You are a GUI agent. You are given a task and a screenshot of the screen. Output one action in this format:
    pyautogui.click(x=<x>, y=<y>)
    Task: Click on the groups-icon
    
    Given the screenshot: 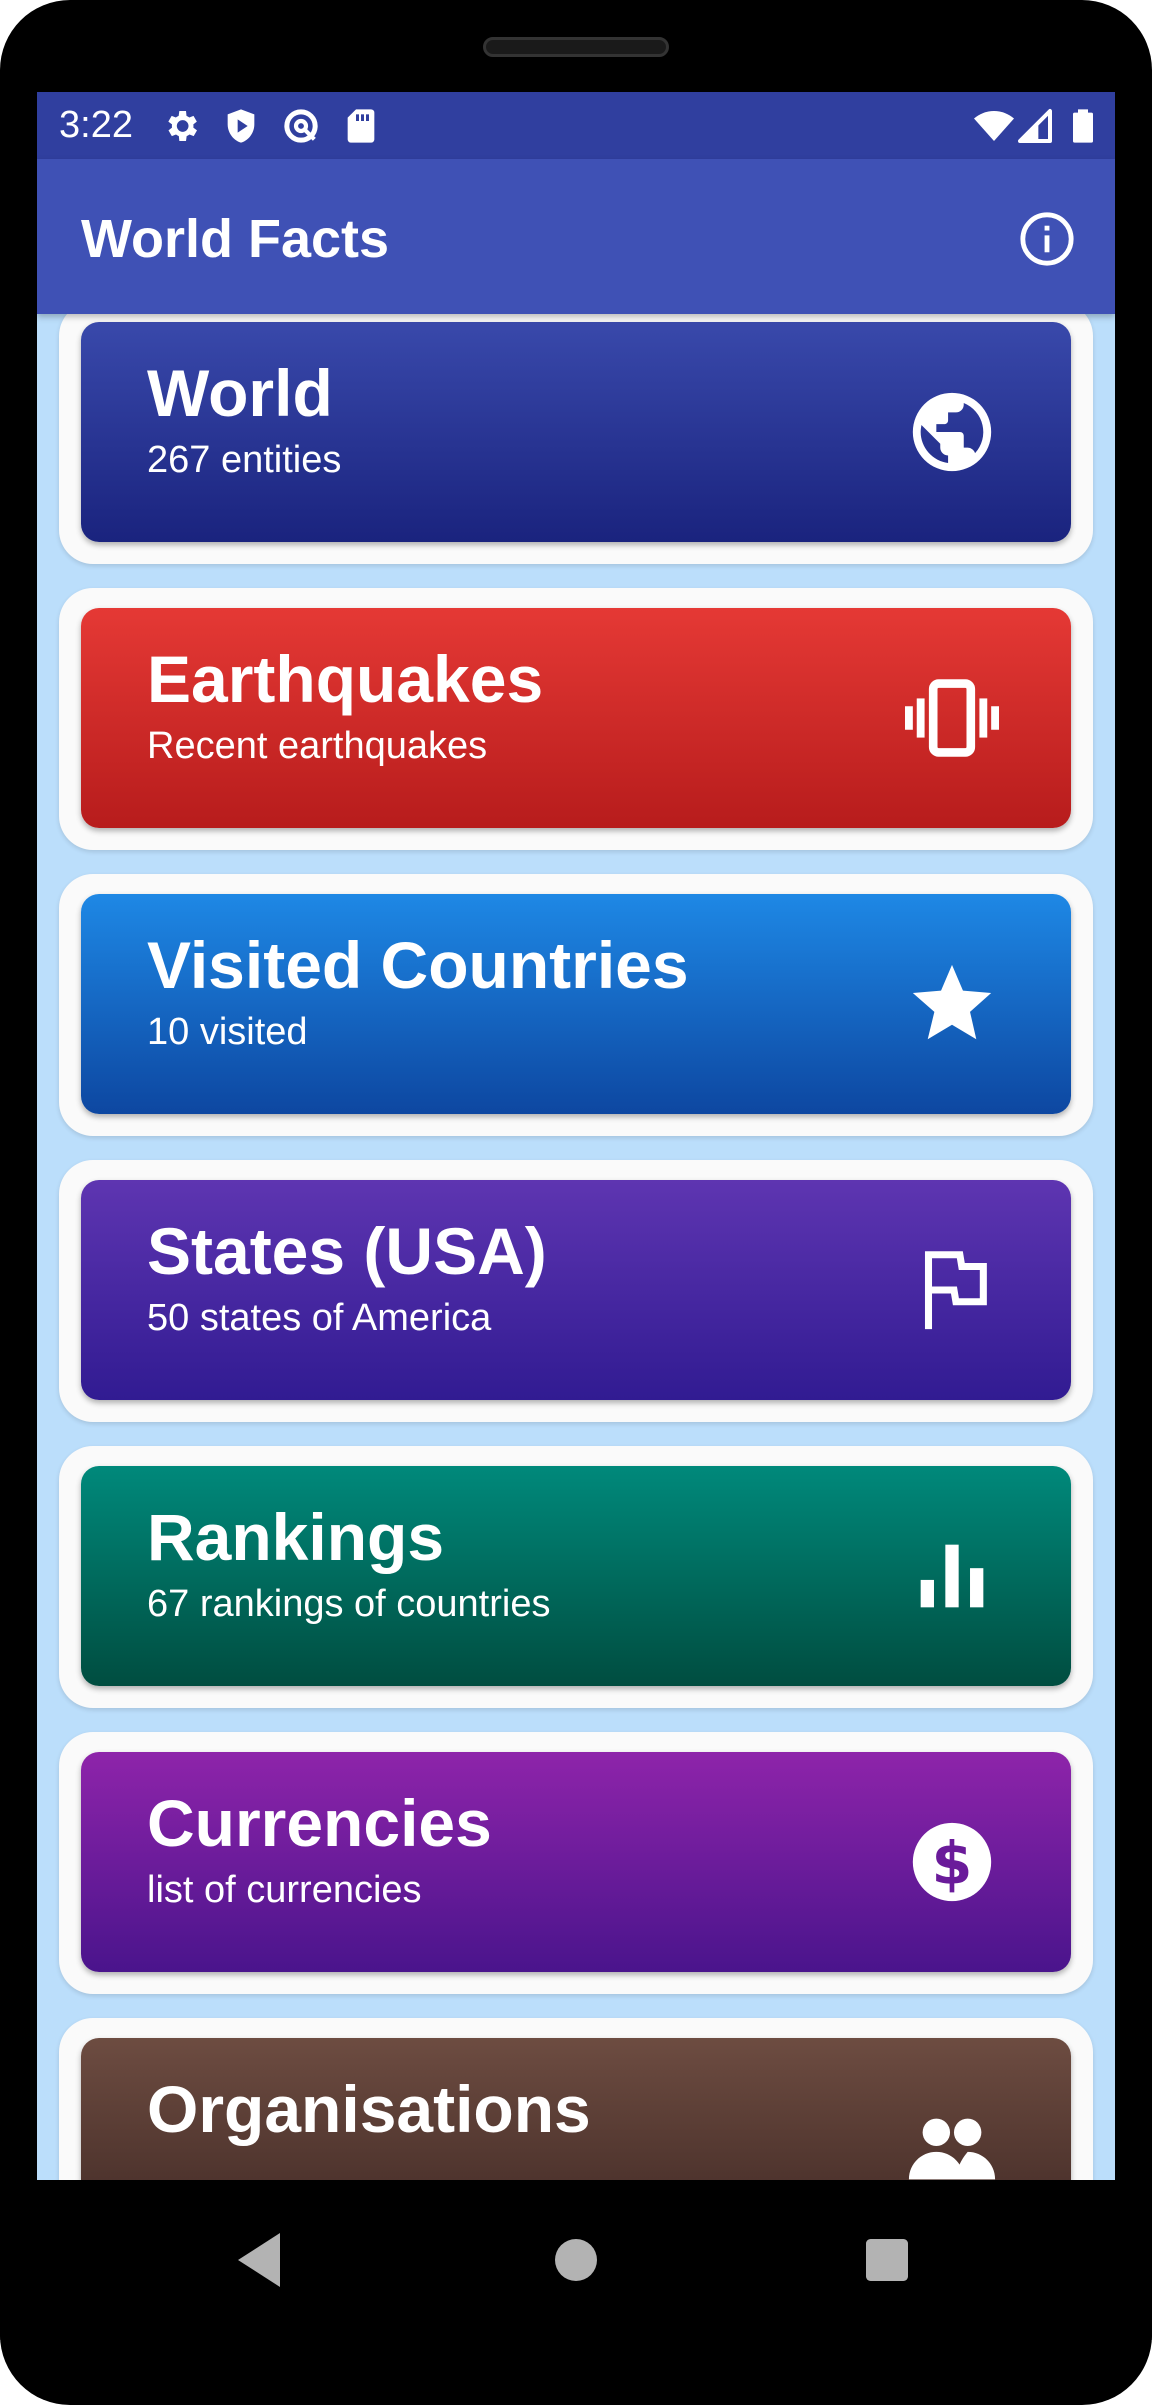 What is the action you would take?
    pyautogui.click(x=952, y=2149)
    